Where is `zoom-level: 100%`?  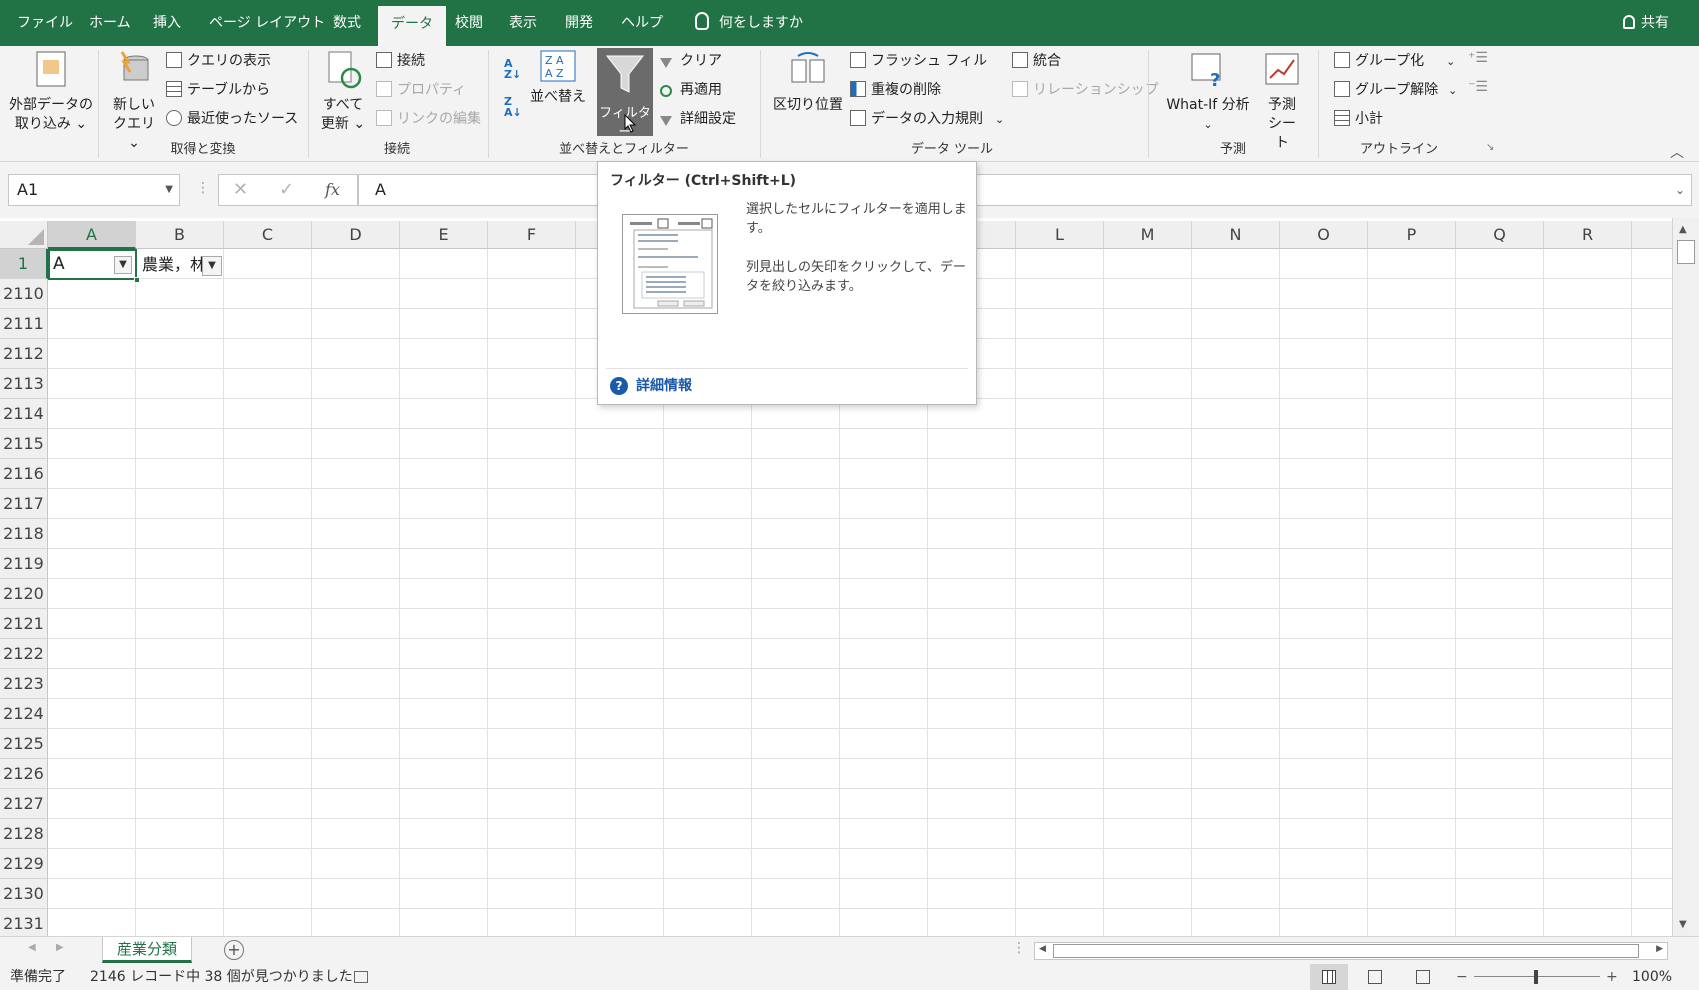
zoom-level: 100% is located at coordinates (1652, 977).